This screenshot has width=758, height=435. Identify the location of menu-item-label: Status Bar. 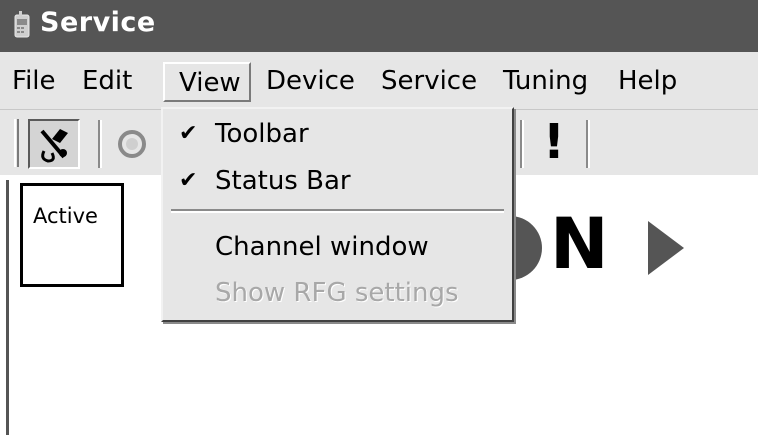
(283, 181).